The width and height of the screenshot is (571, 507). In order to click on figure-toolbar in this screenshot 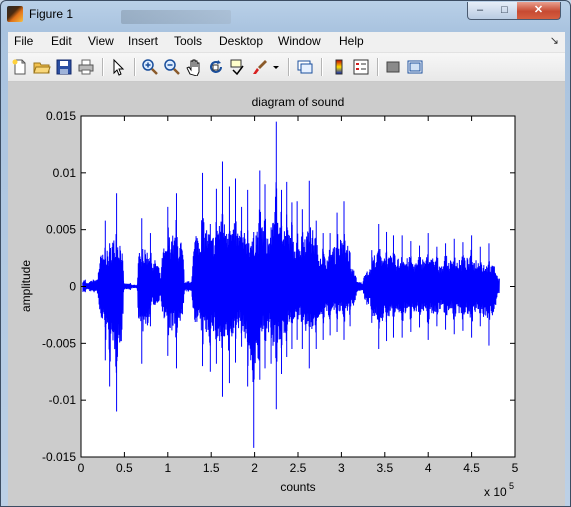, I will do `click(286, 67)`.